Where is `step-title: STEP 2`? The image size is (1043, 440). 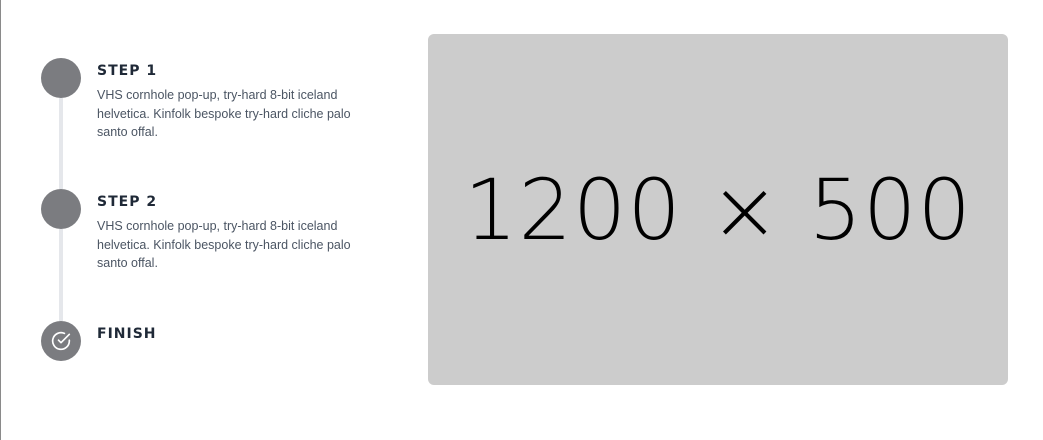
step-title: STEP 2 is located at coordinates (127, 202).